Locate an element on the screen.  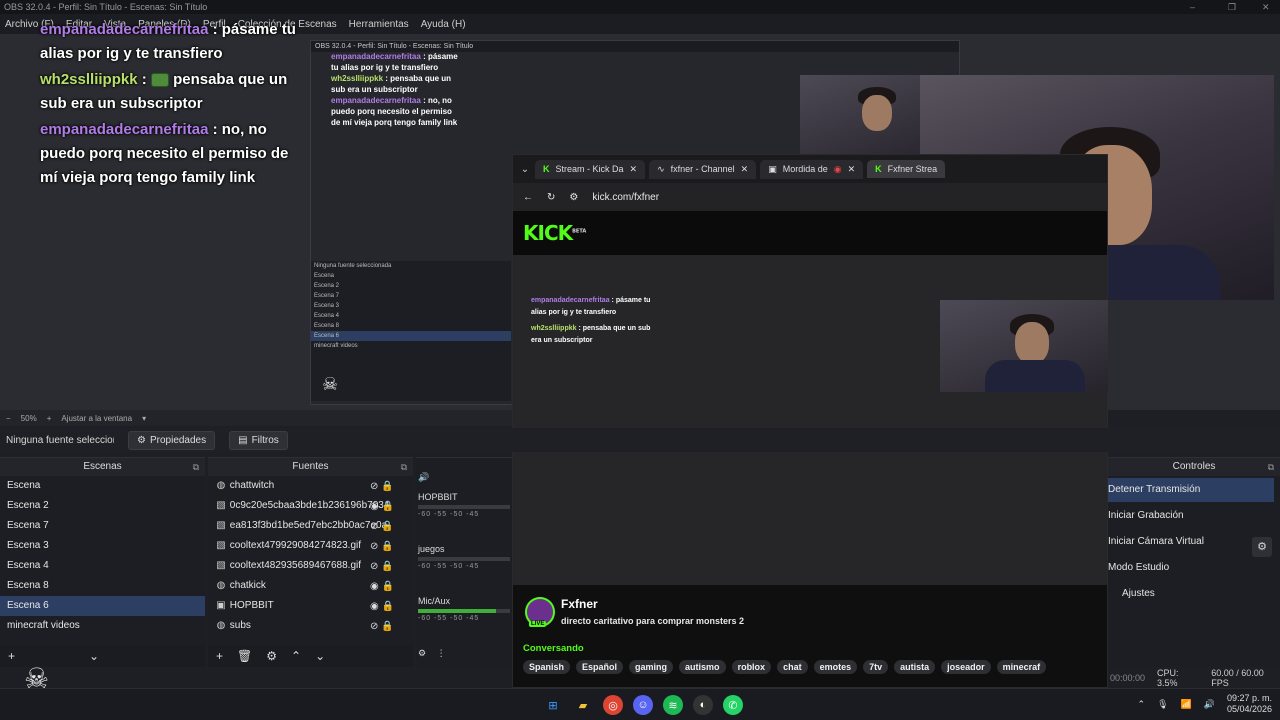
chevron-up-icon: ⌃ is located at coordinates (1142, 704).